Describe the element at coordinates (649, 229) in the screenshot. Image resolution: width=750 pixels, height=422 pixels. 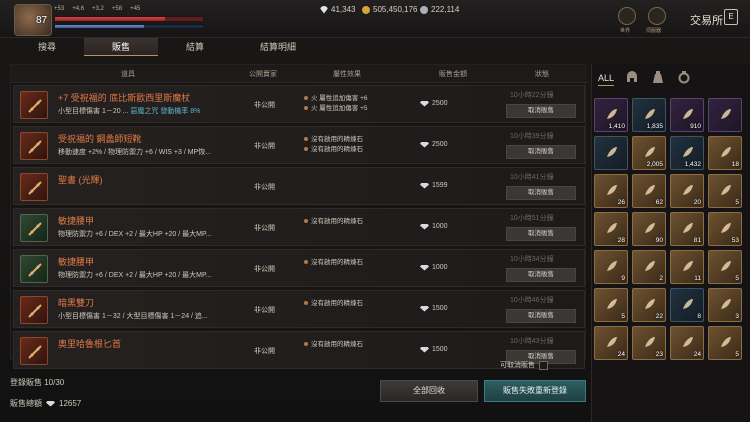
I see `inventory-slot: 90` at that location.